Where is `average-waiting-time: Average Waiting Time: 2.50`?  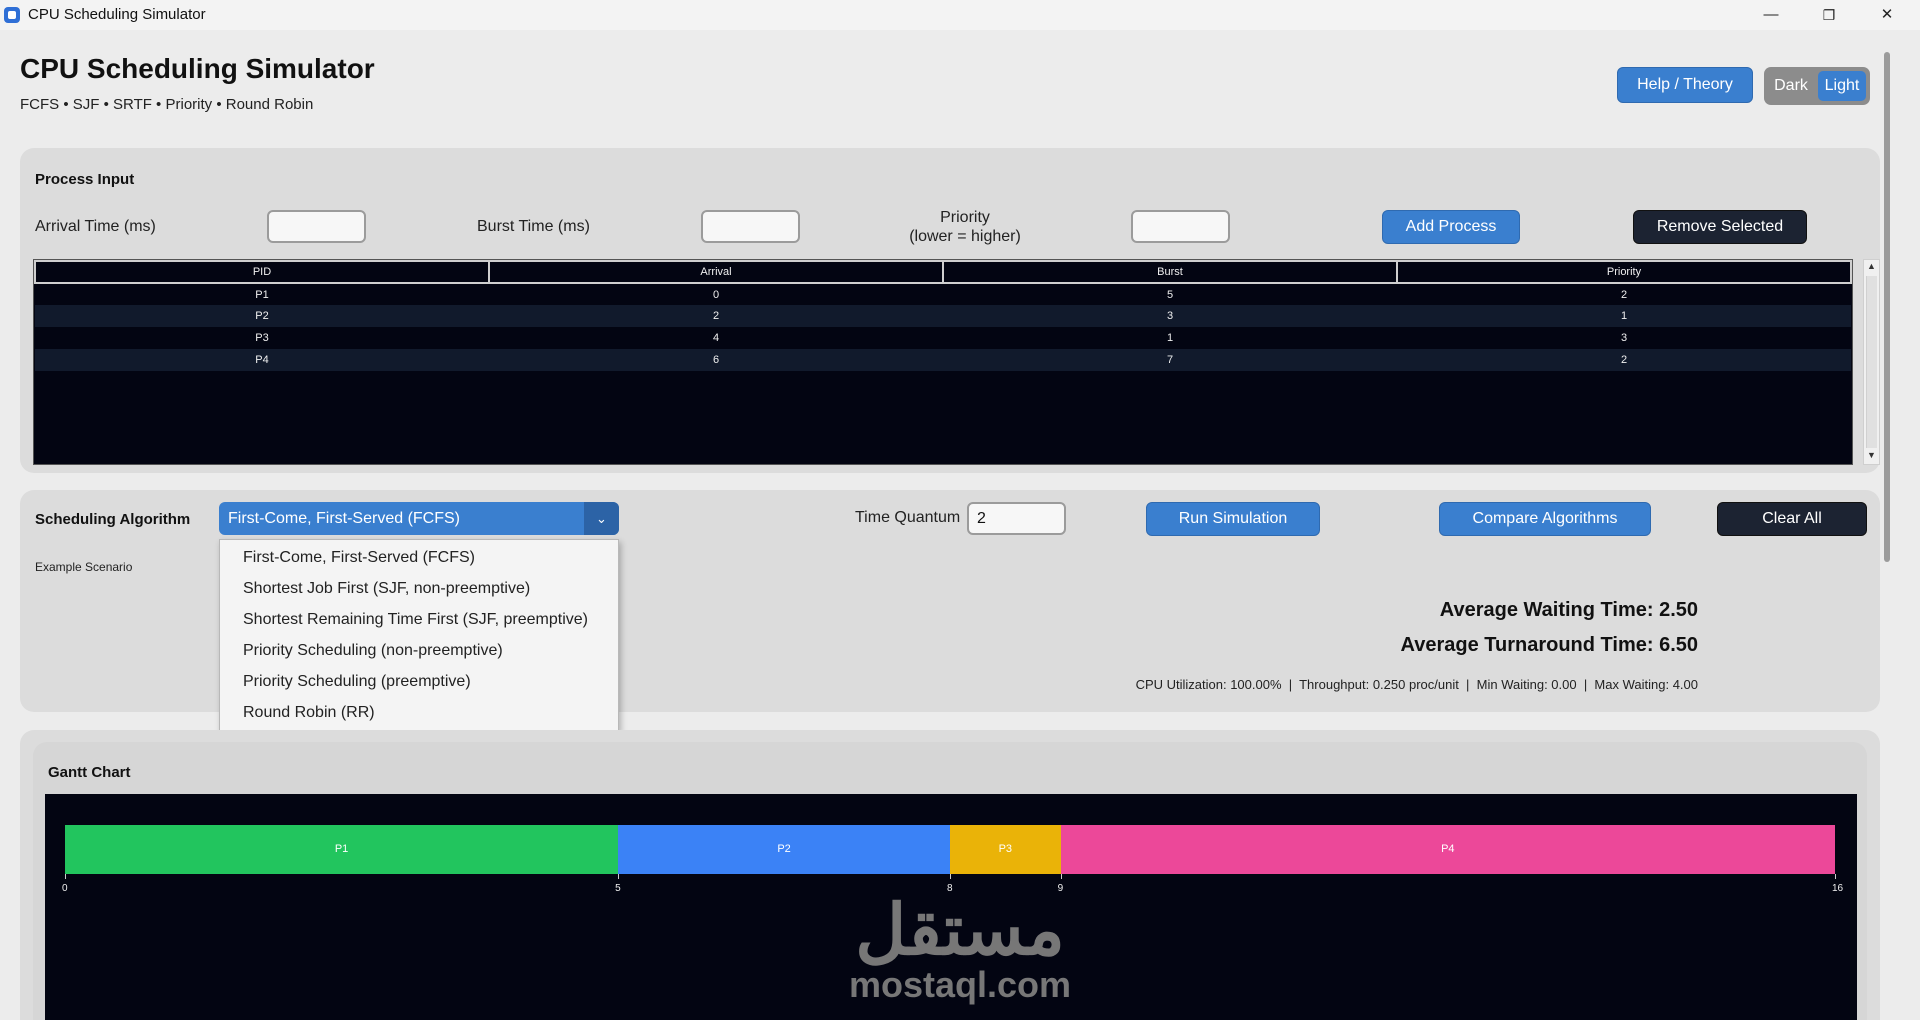 average-waiting-time: Average Waiting Time: 2.50 is located at coordinates (1568, 610).